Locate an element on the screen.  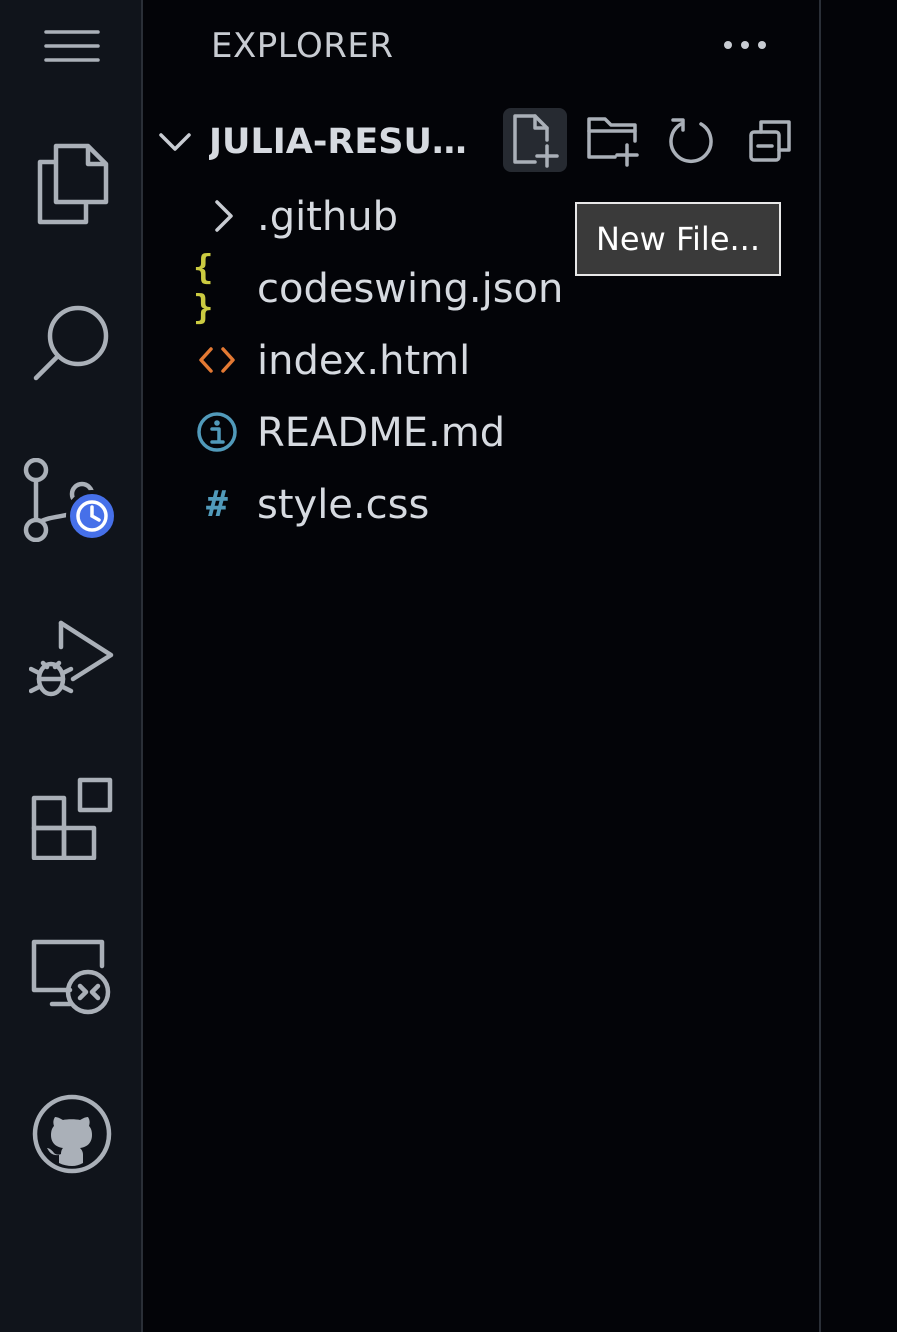
activity-source-control is located at coordinates (71, 500).